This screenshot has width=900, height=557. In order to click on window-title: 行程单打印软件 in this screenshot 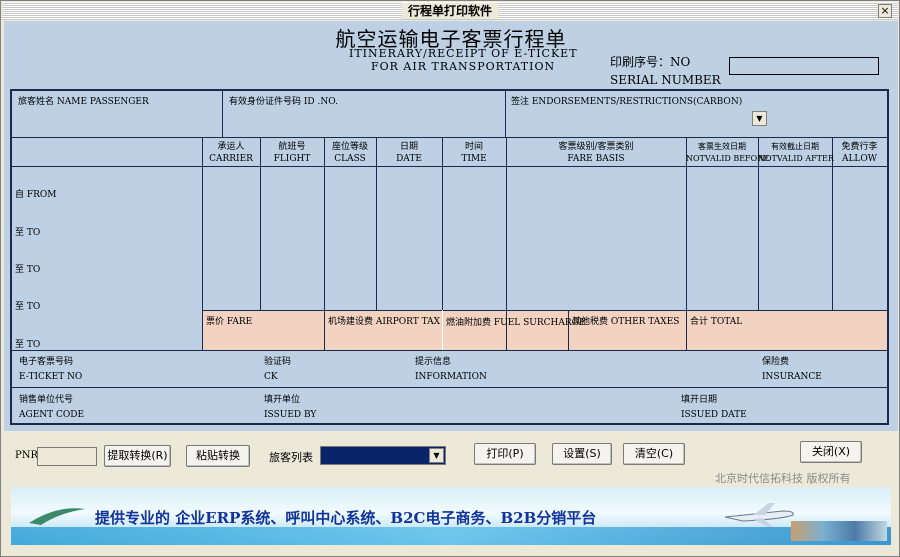, I will do `click(450, 11)`.